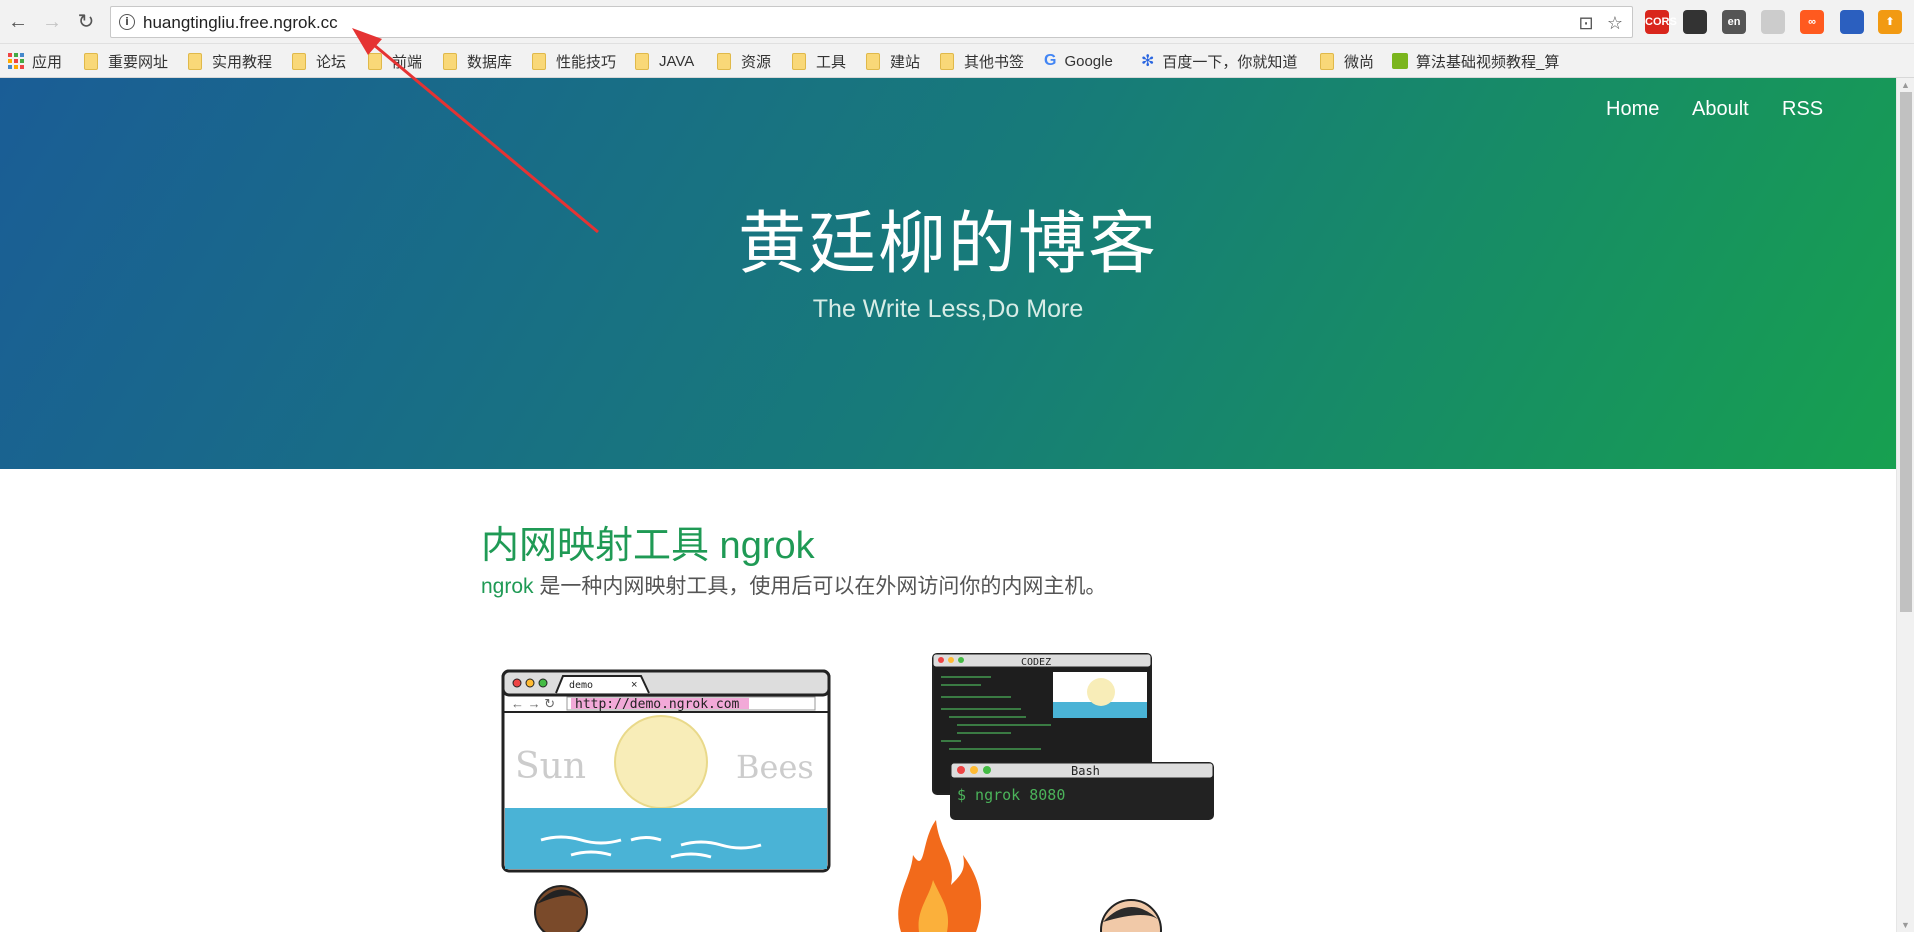  I want to click on bookmark-item: 微尚, so click(1347, 61).